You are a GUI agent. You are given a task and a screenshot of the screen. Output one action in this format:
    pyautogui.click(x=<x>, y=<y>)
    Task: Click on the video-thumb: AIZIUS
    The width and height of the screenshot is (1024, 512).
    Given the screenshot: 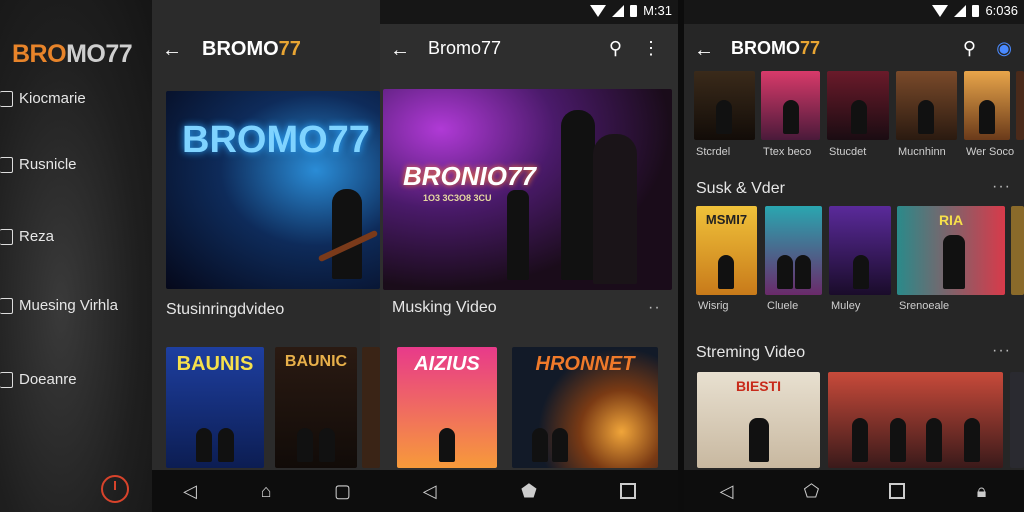 What is the action you would take?
    pyautogui.click(x=447, y=407)
    